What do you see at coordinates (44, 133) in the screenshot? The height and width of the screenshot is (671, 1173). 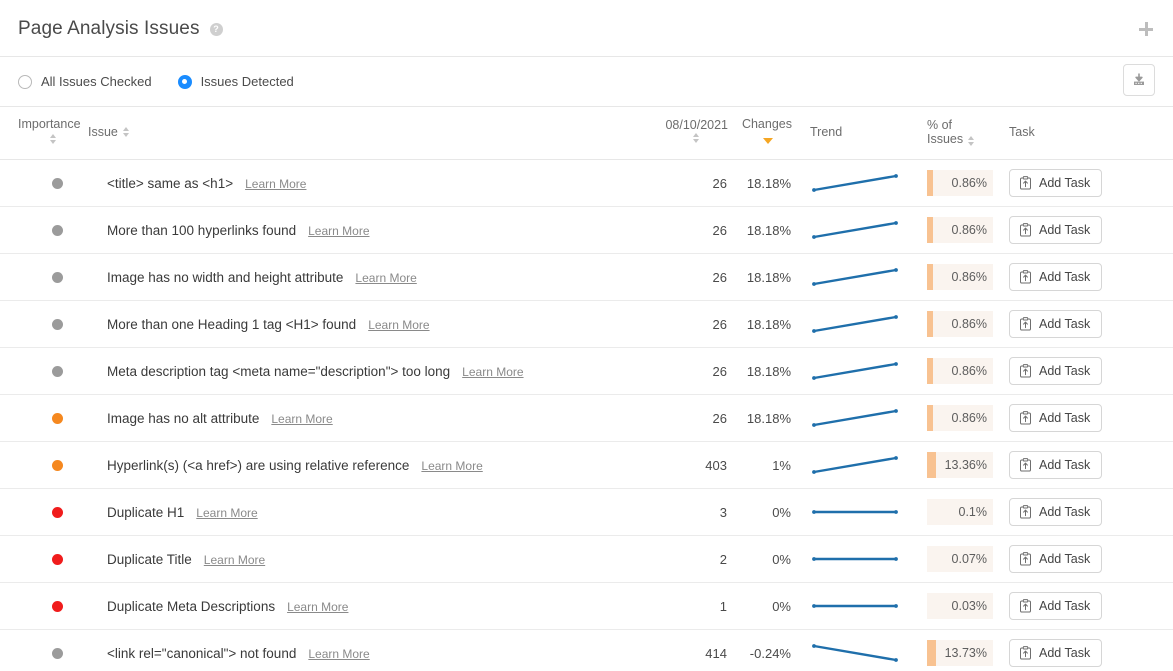 I see `column-header-importance: Importance` at bounding box center [44, 133].